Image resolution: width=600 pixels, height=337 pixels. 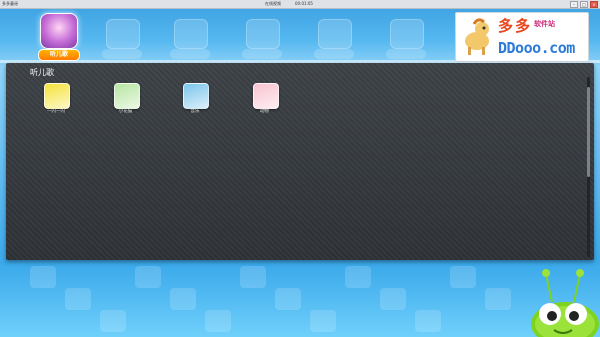 I want to click on category-nav: 听儿歌, so click(x=220, y=36).